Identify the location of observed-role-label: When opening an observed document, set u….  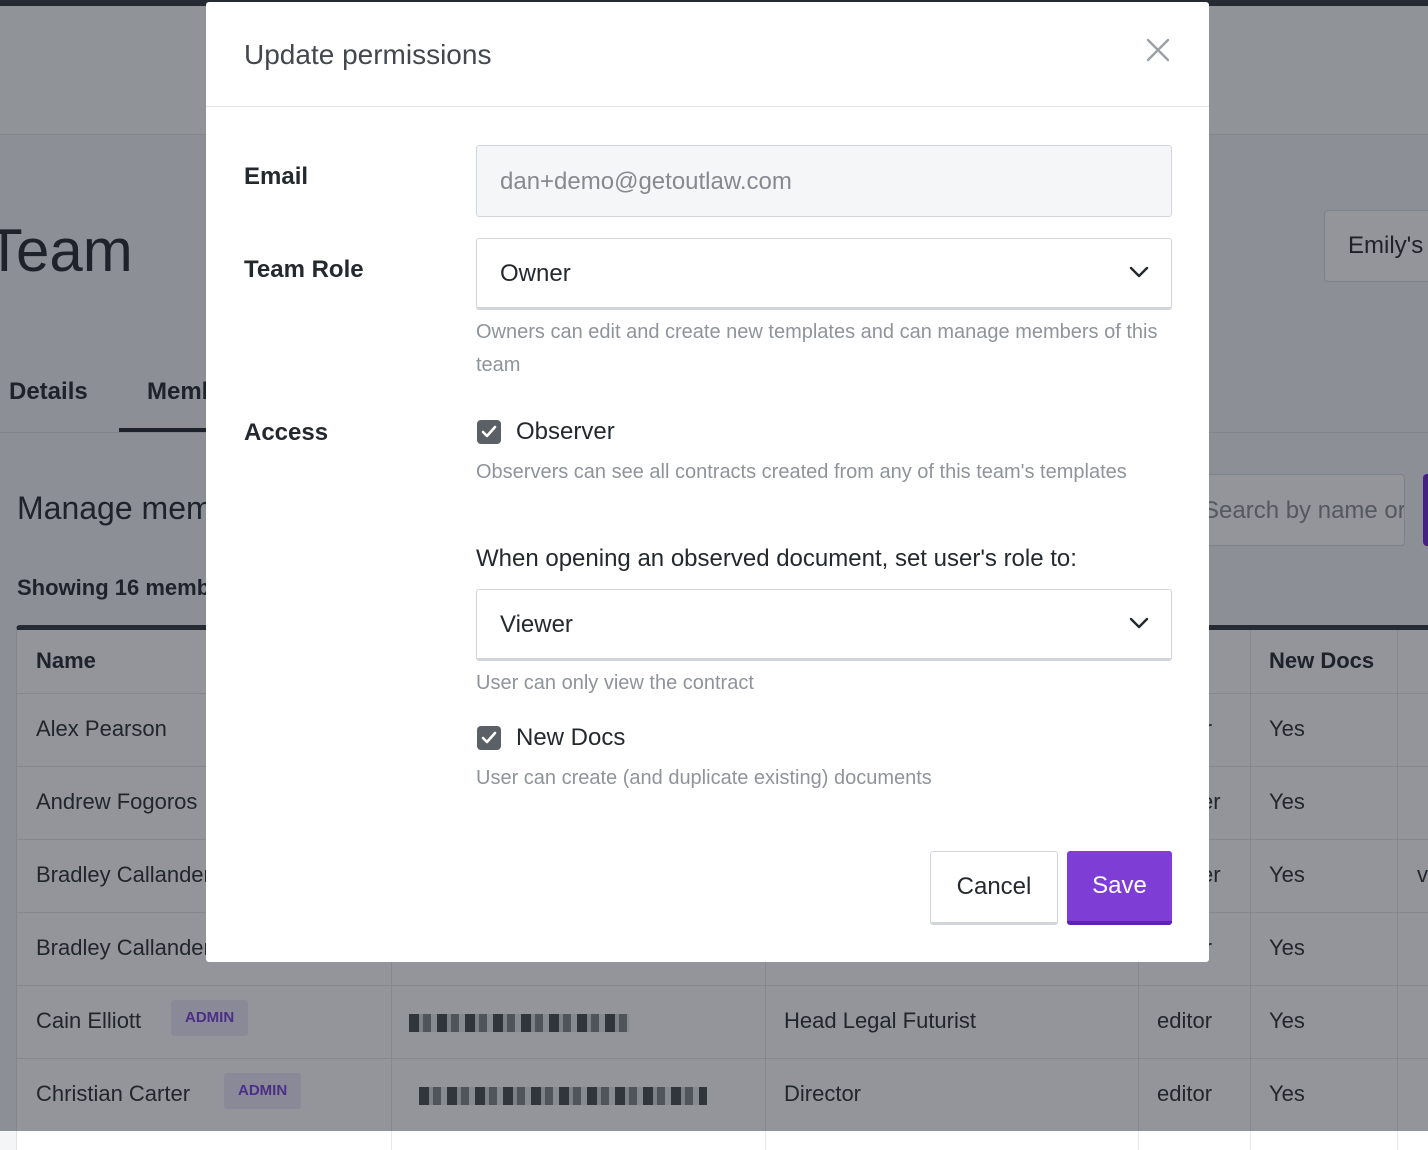
(776, 558).